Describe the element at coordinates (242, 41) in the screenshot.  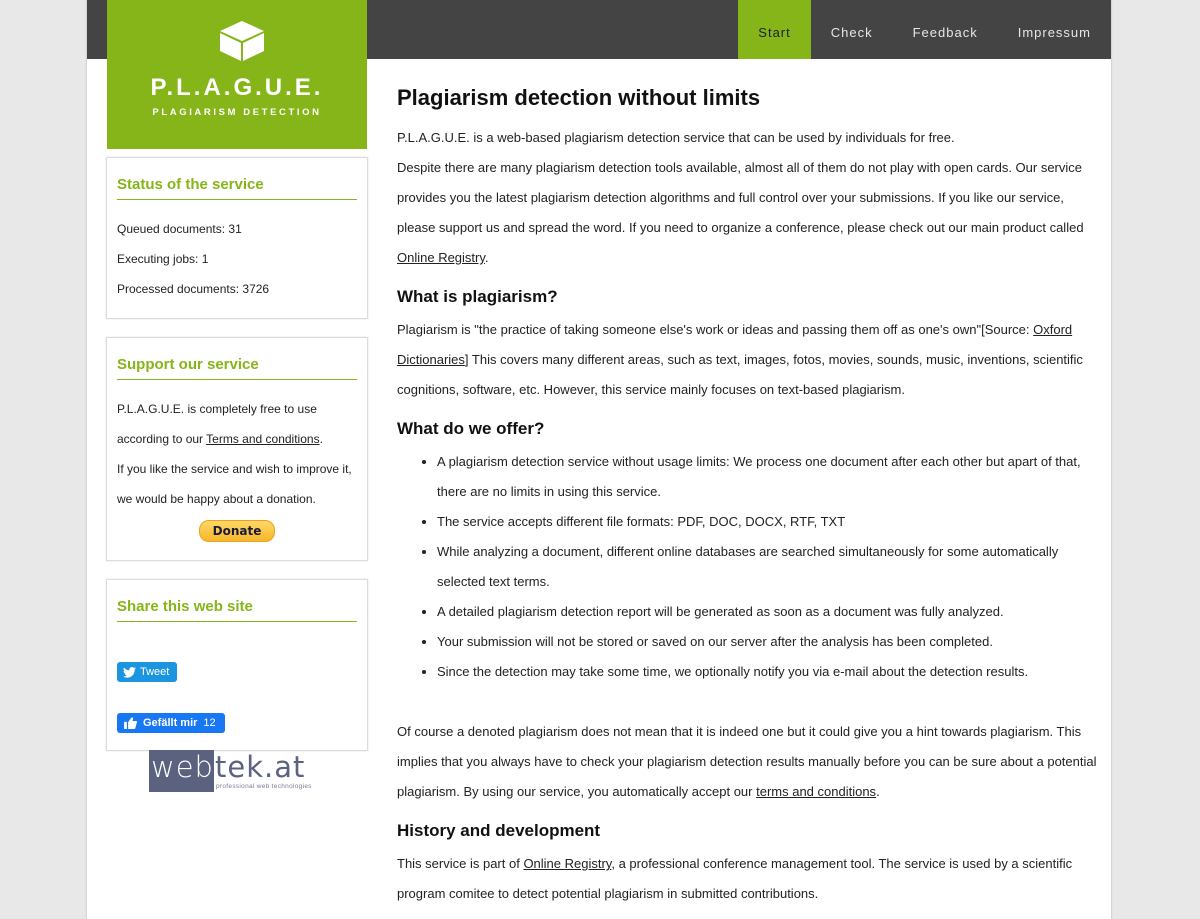
I see `cube-icon` at that location.